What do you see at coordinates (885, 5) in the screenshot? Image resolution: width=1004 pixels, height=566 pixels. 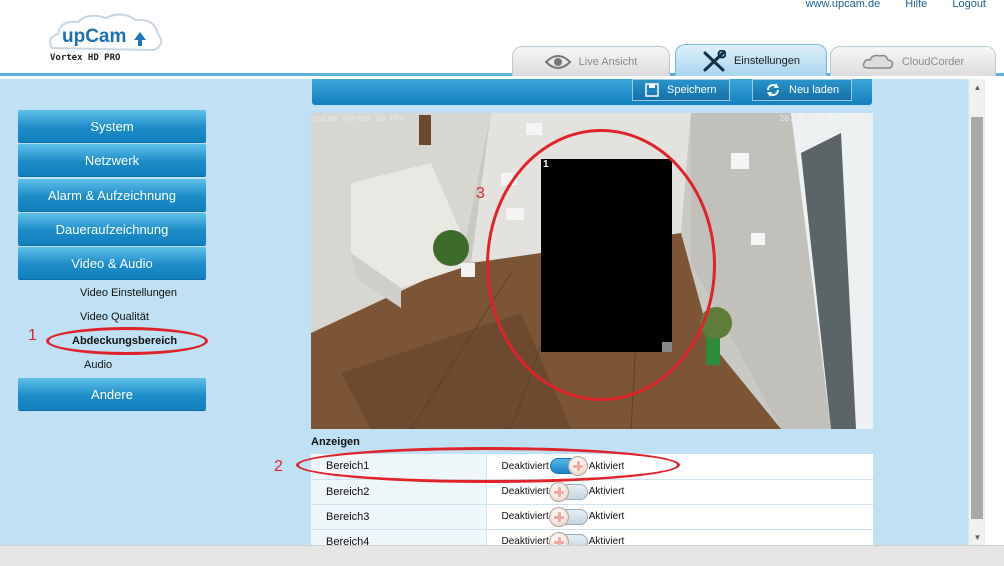 I see `top-links: www.upcam.de Hilfe Logout` at bounding box center [885, 5].